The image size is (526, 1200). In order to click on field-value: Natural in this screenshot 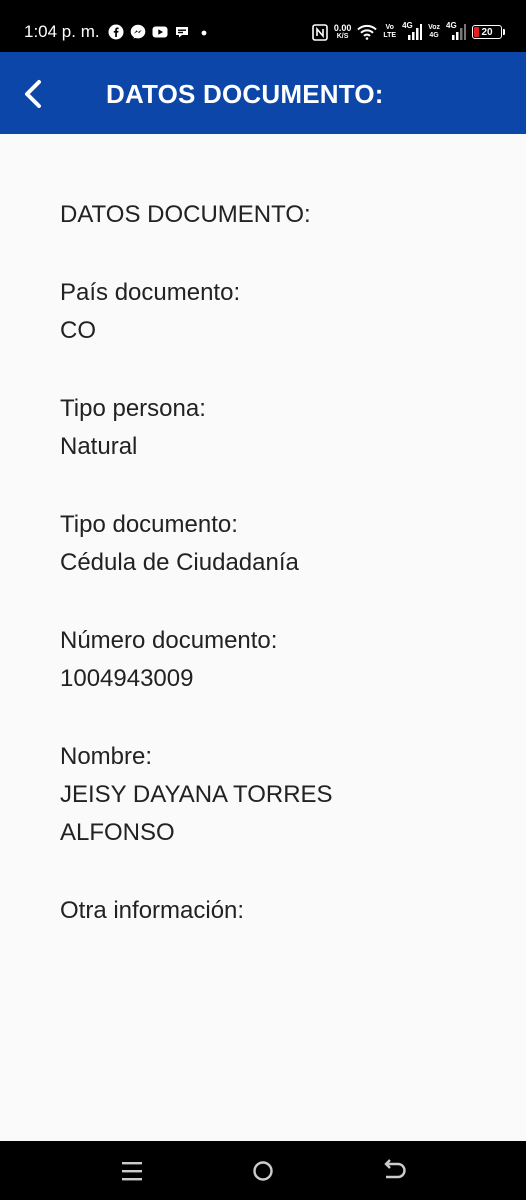, I will do `click(99, 446)`.